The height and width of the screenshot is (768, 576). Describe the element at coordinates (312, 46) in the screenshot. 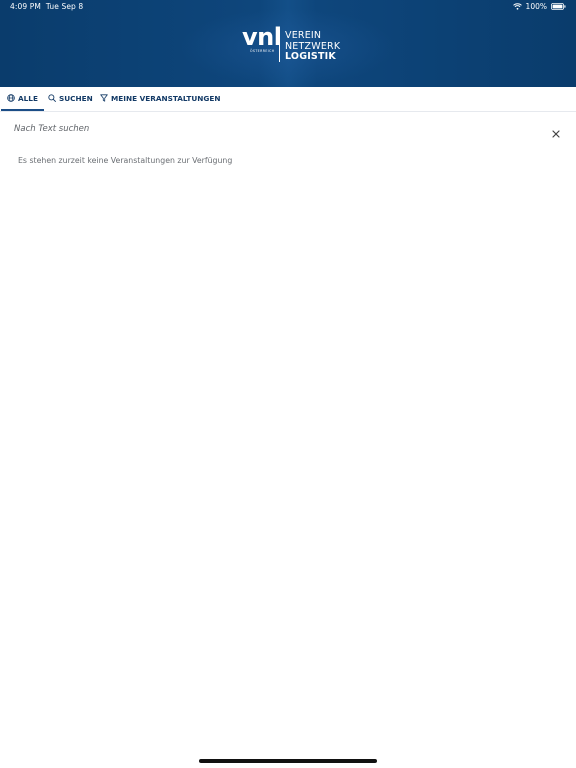

I see `logo-text: VEREIN NETZWERK LOGISTIK` at that location.